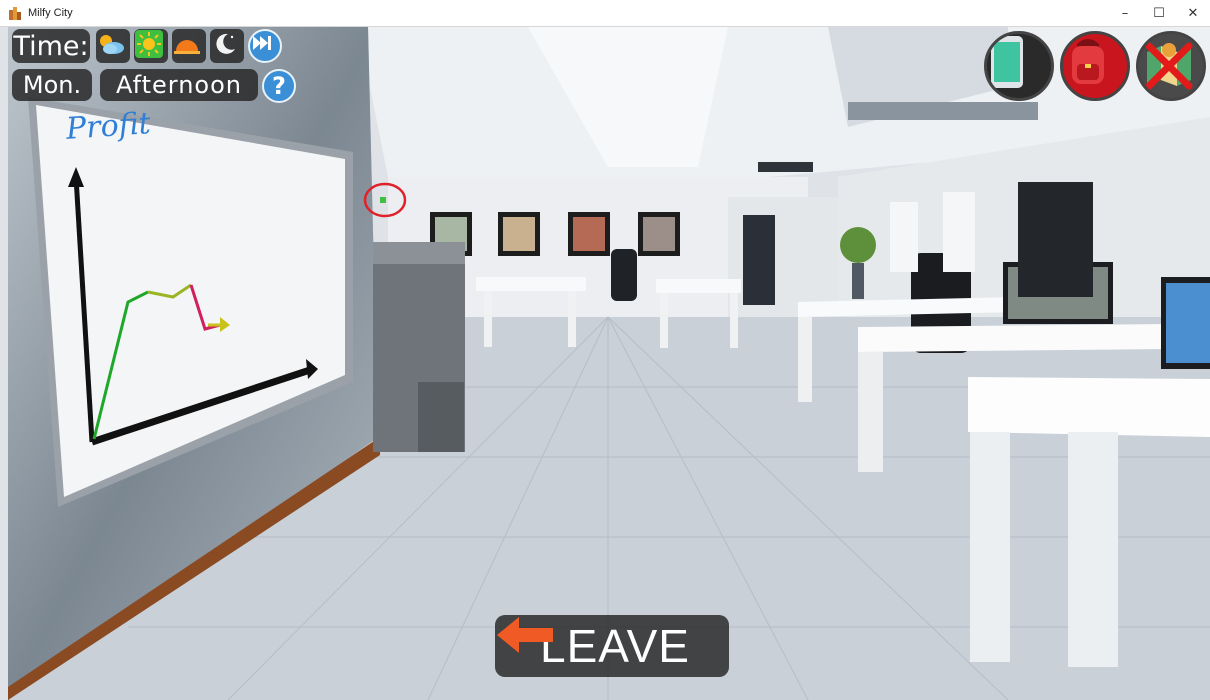  I want to click on phone-button, so click(1019, 66).